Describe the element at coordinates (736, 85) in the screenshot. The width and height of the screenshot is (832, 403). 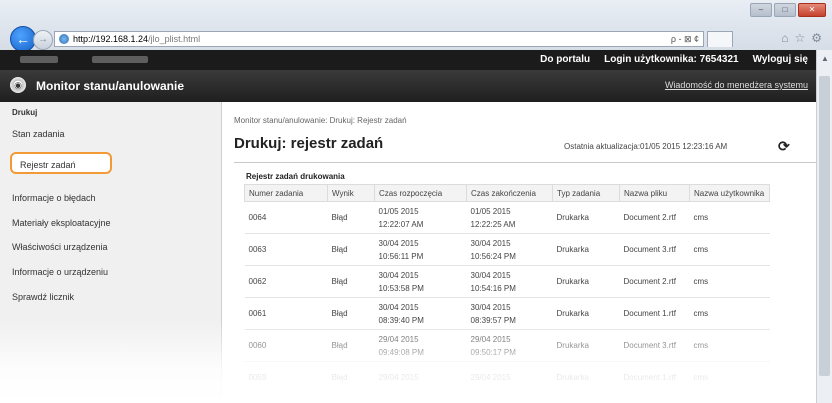
I see `admin-message-link: Wiadomość do menedżera systemu` at that location.